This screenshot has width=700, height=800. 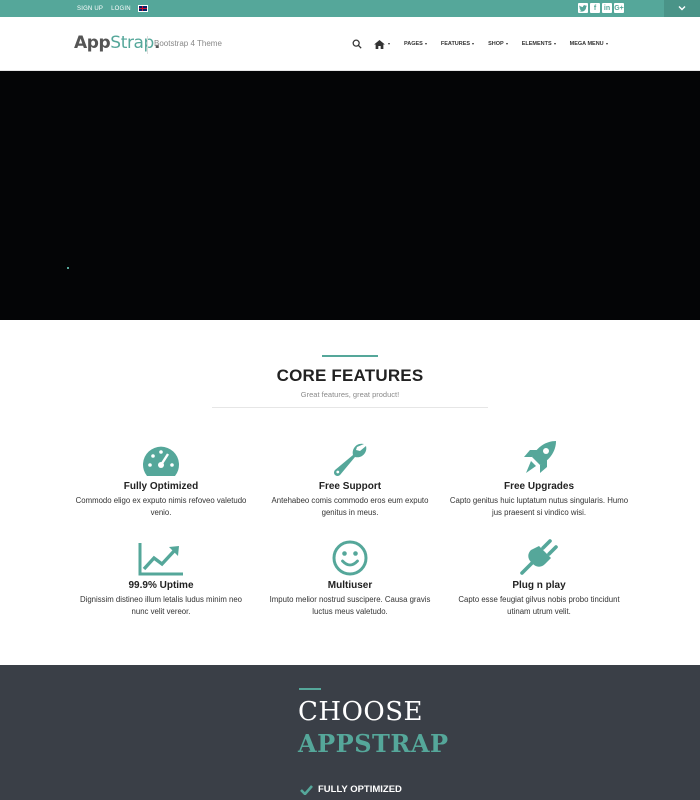 I want to click on linkedin-icon: in, so click(x=607, y=8).